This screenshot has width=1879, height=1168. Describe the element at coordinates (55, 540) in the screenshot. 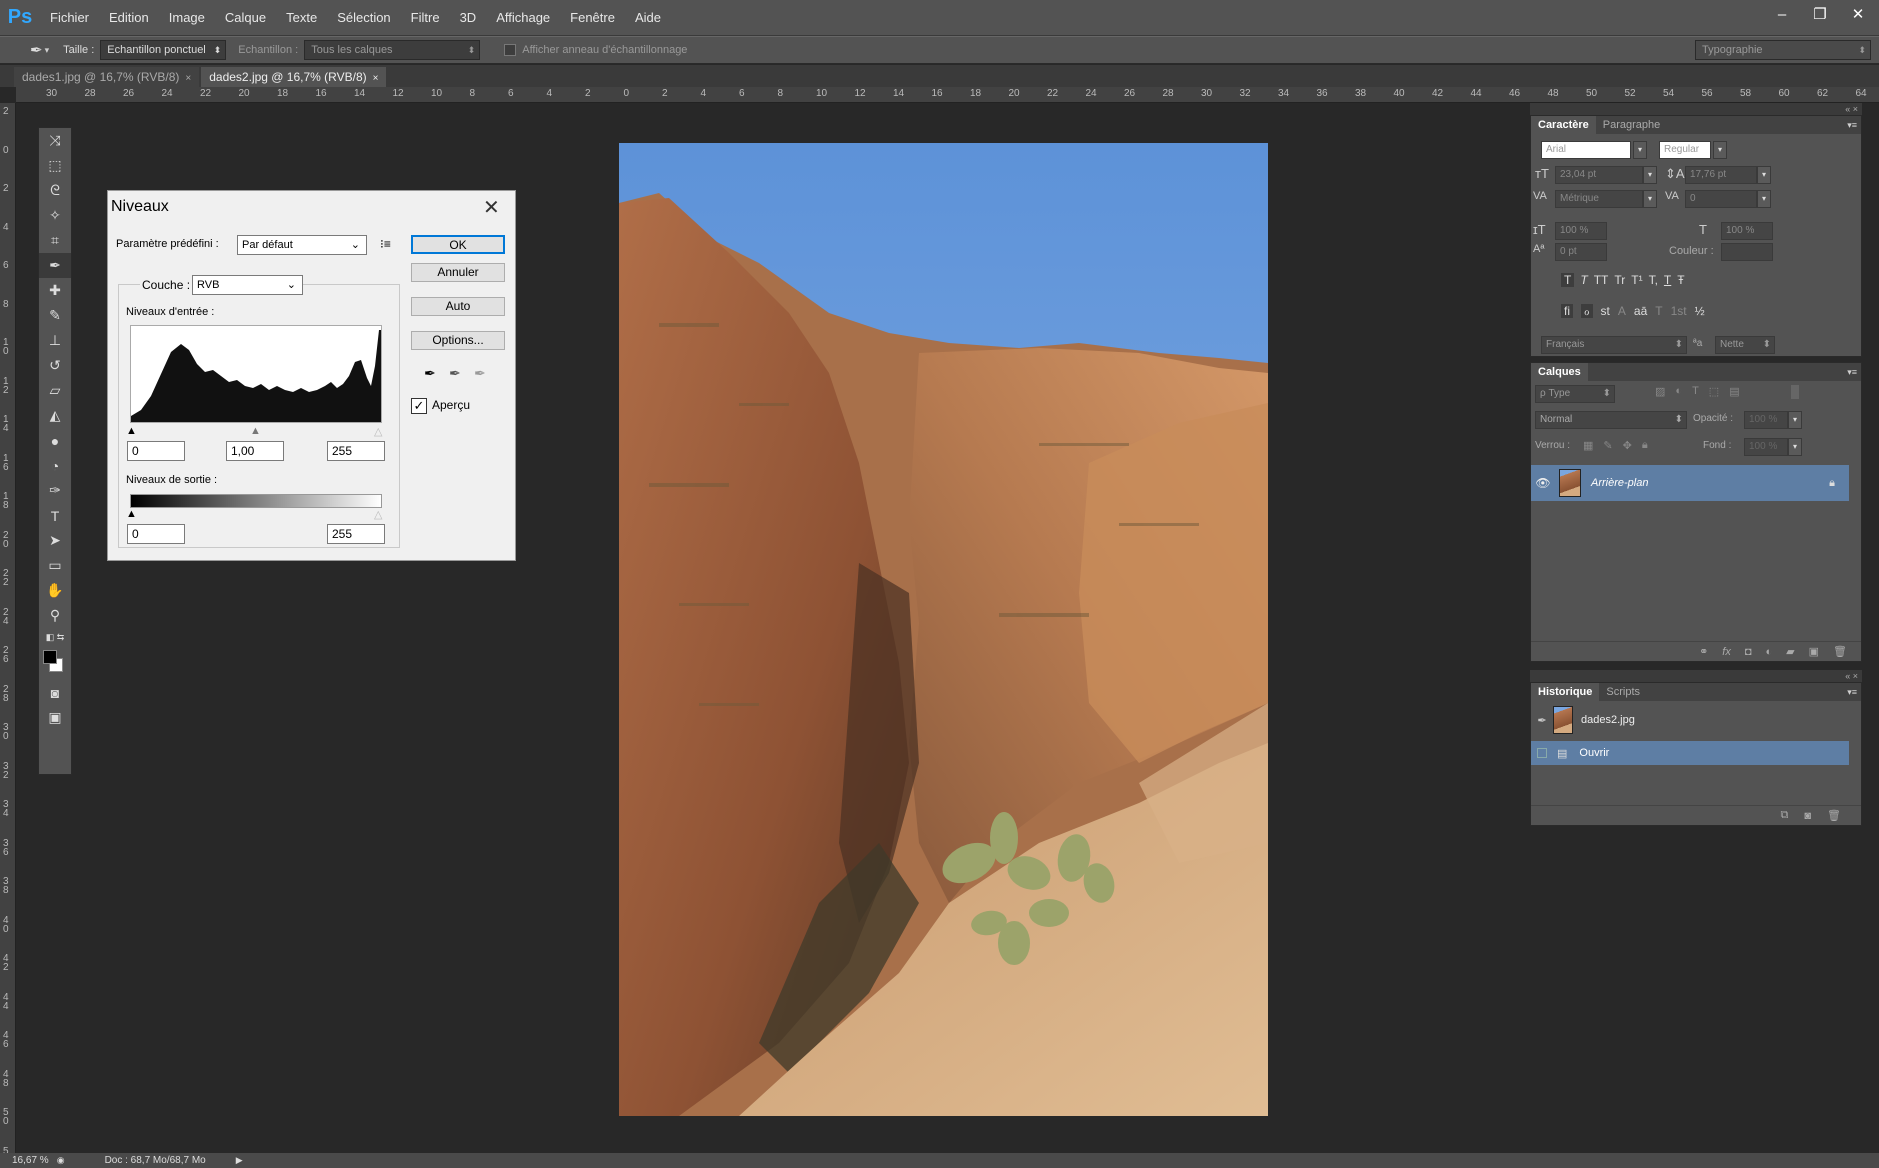

I see `path-select-tool-icon: ➤` at that location.